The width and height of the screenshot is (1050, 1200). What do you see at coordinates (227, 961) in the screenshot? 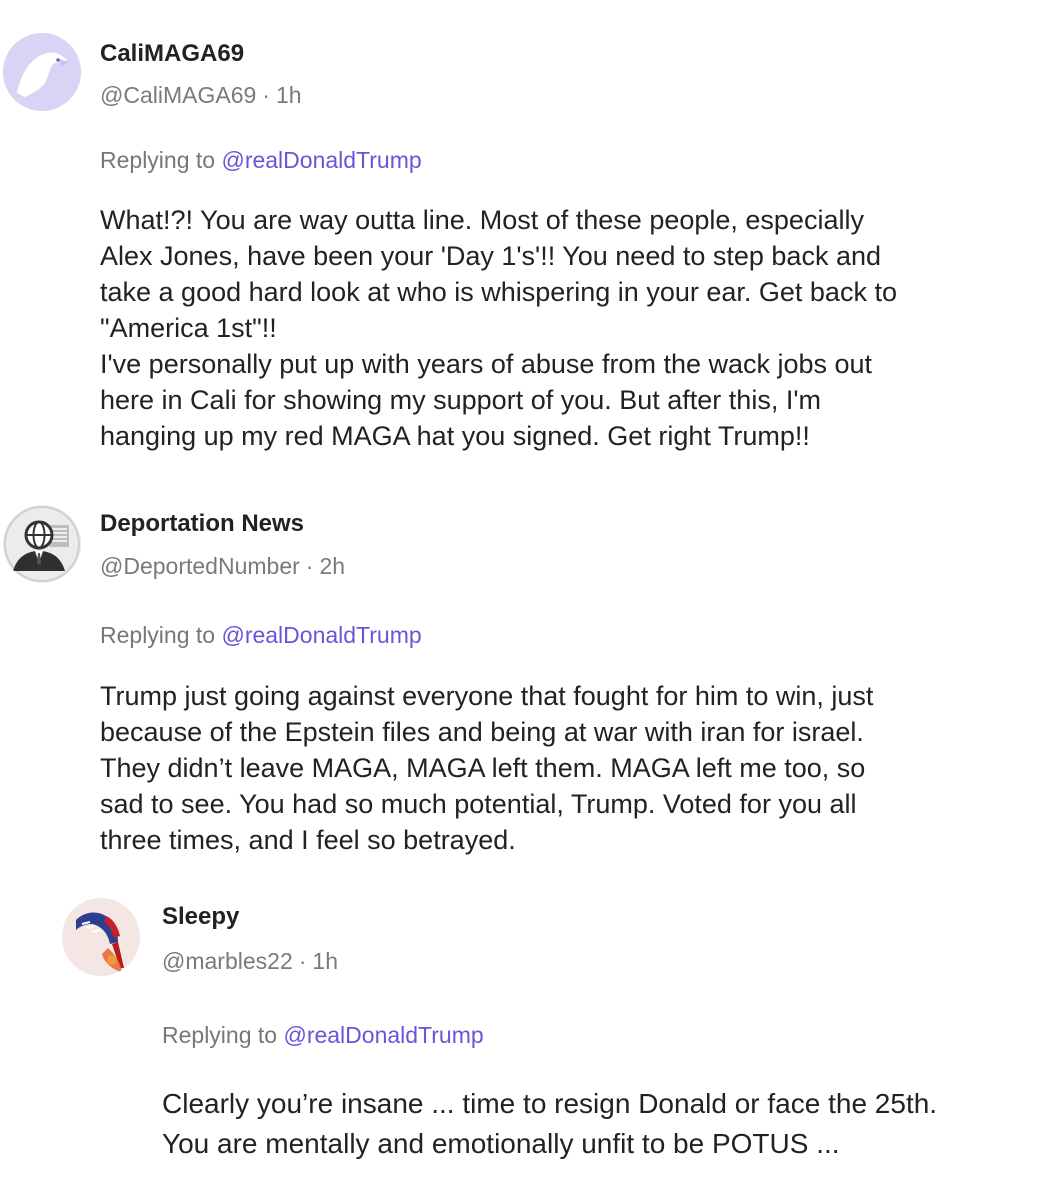
I see `handle: @marbles22` at bounding box center [227, 961].